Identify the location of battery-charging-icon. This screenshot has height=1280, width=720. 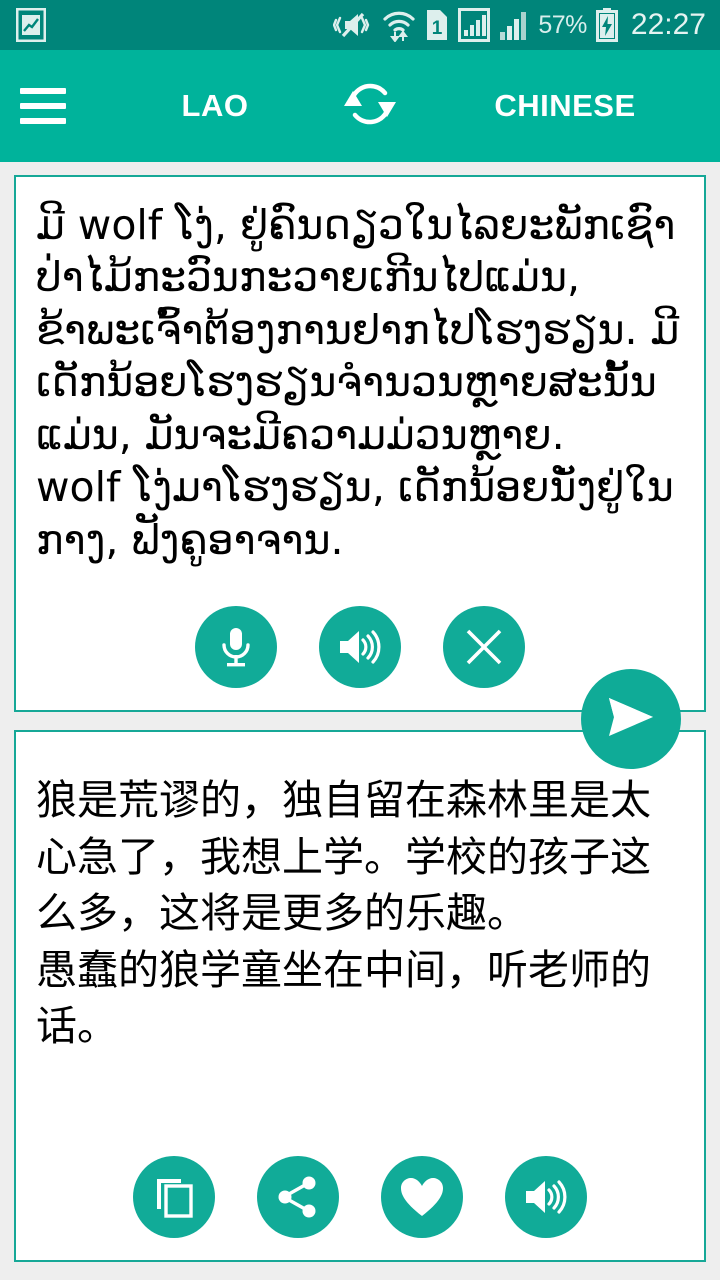
(606, 25).